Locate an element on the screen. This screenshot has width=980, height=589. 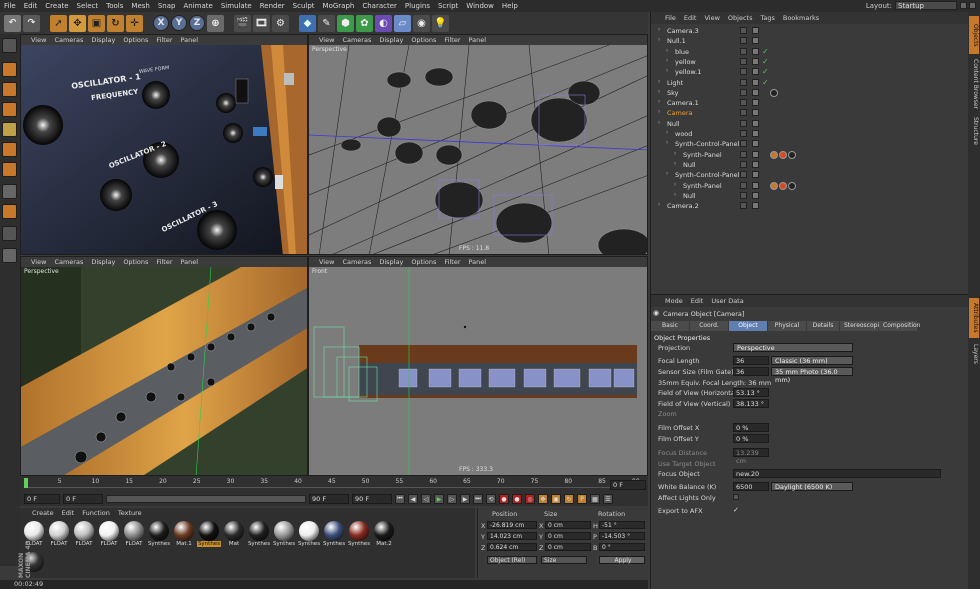
start-frame-field: 0 F is located at coordinates (42, 499).